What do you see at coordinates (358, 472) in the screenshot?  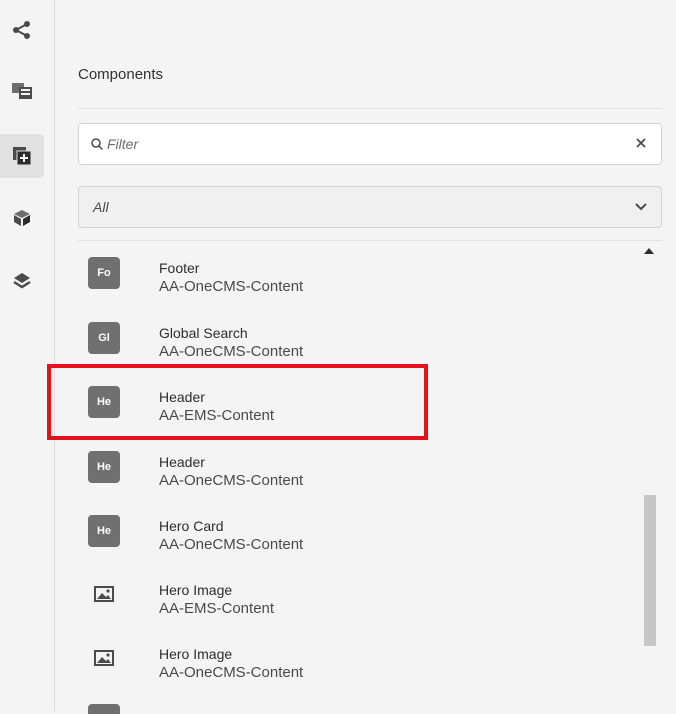 I see `component-item: He Header AA-OneCMS-Content` at bounding box center [358, 472].